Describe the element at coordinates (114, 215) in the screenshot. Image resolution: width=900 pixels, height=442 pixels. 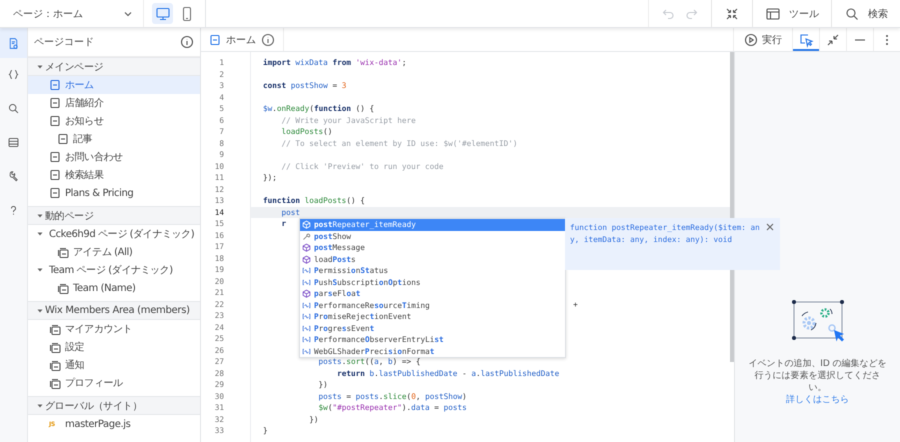
I see `section-header: 動的ページ` at that location.